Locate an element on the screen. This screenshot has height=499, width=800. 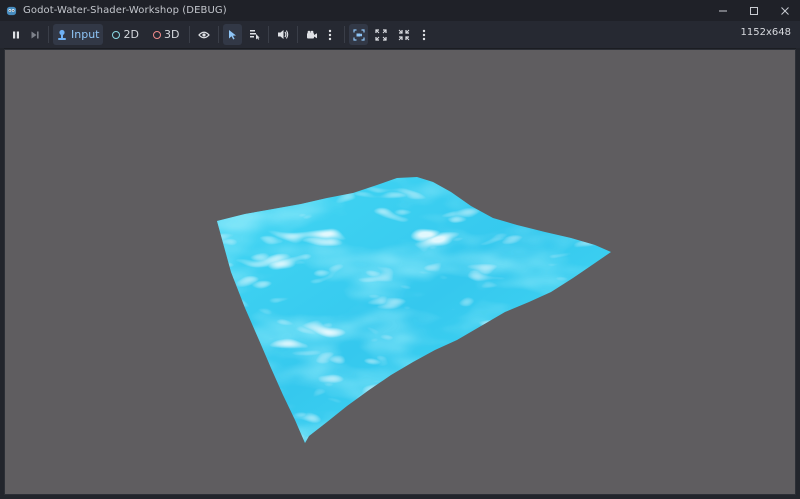
fullscreen-button is located at coordinates (404, 34).